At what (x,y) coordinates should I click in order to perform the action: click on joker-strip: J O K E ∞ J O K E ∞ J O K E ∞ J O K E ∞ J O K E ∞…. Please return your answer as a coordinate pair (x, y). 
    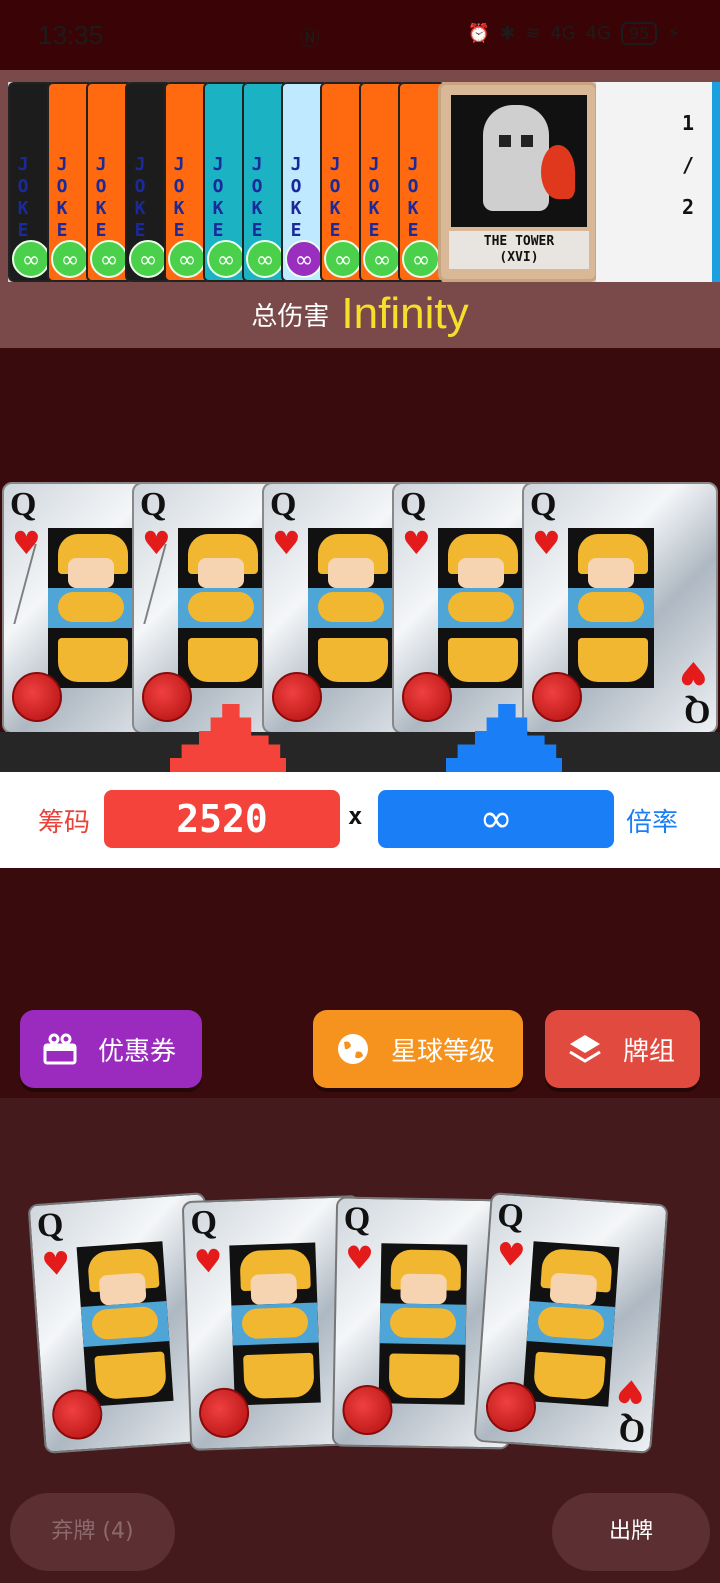
    Looking at the image, I should click on (364, 182).